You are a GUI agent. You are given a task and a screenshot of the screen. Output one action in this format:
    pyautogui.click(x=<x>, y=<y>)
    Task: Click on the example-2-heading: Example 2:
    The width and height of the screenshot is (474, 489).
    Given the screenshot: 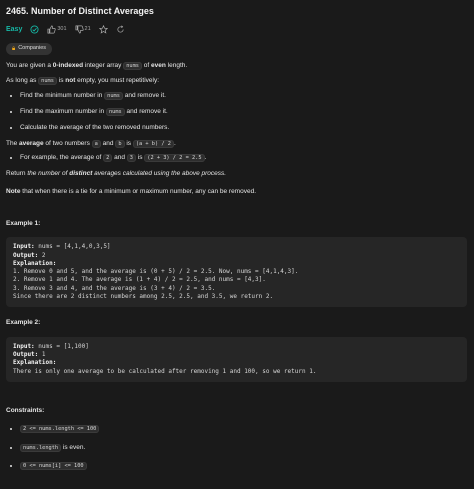 What is the action you would take?
    pyautogui.click(x=23, y=323)
    